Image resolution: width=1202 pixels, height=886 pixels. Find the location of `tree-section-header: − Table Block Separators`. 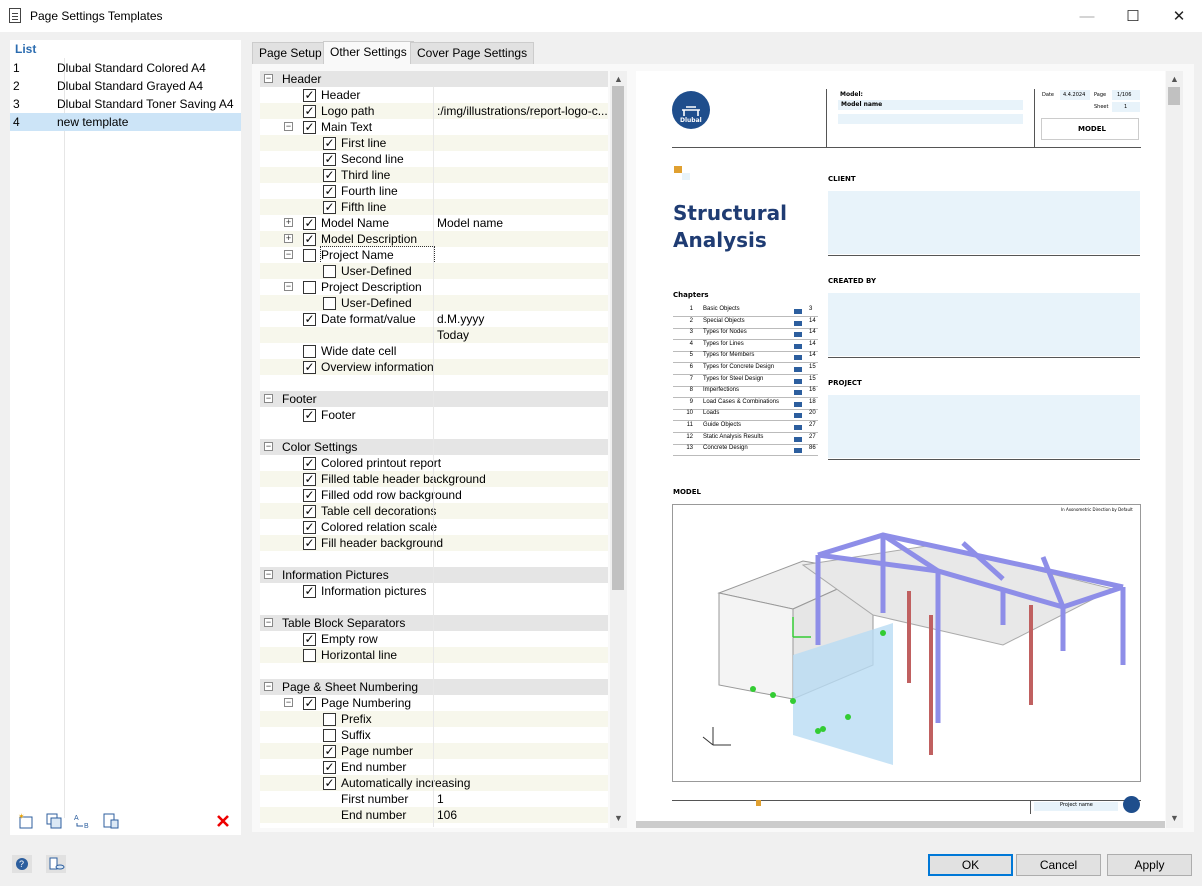

tree-section-header: − Table Block Separators is located at coordinates (434, 623).